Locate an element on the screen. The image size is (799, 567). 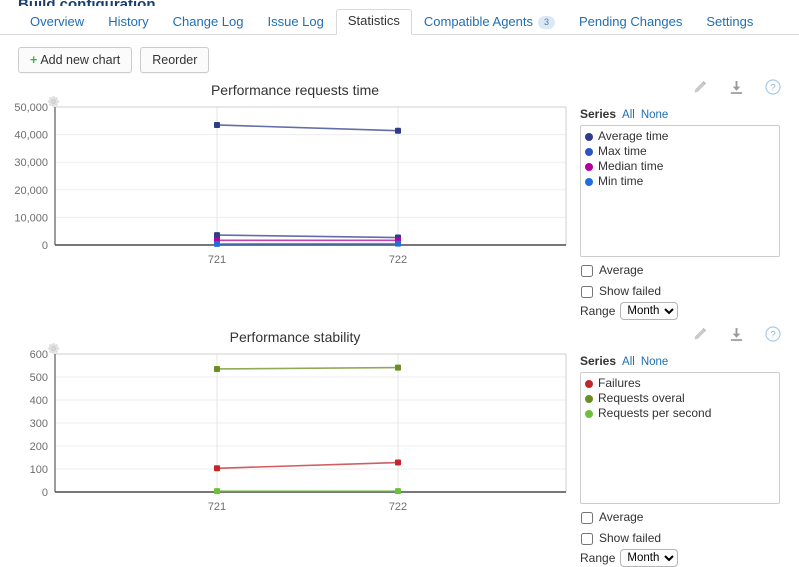
range-label: Range is located at coordinates (597, 558).